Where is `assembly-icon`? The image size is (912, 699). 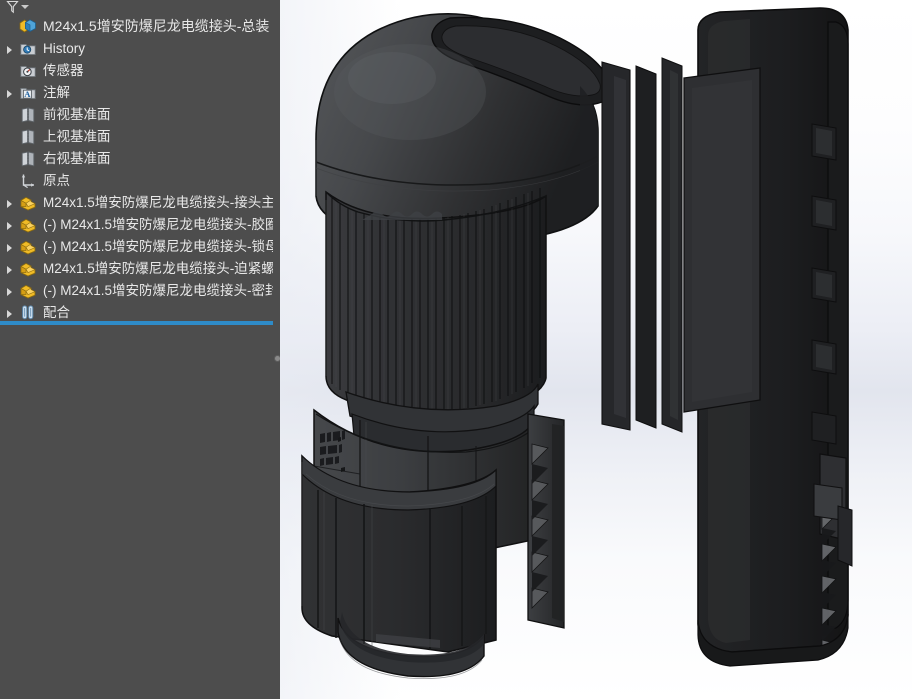
assembly-icon is located at coordinates (28, 26).